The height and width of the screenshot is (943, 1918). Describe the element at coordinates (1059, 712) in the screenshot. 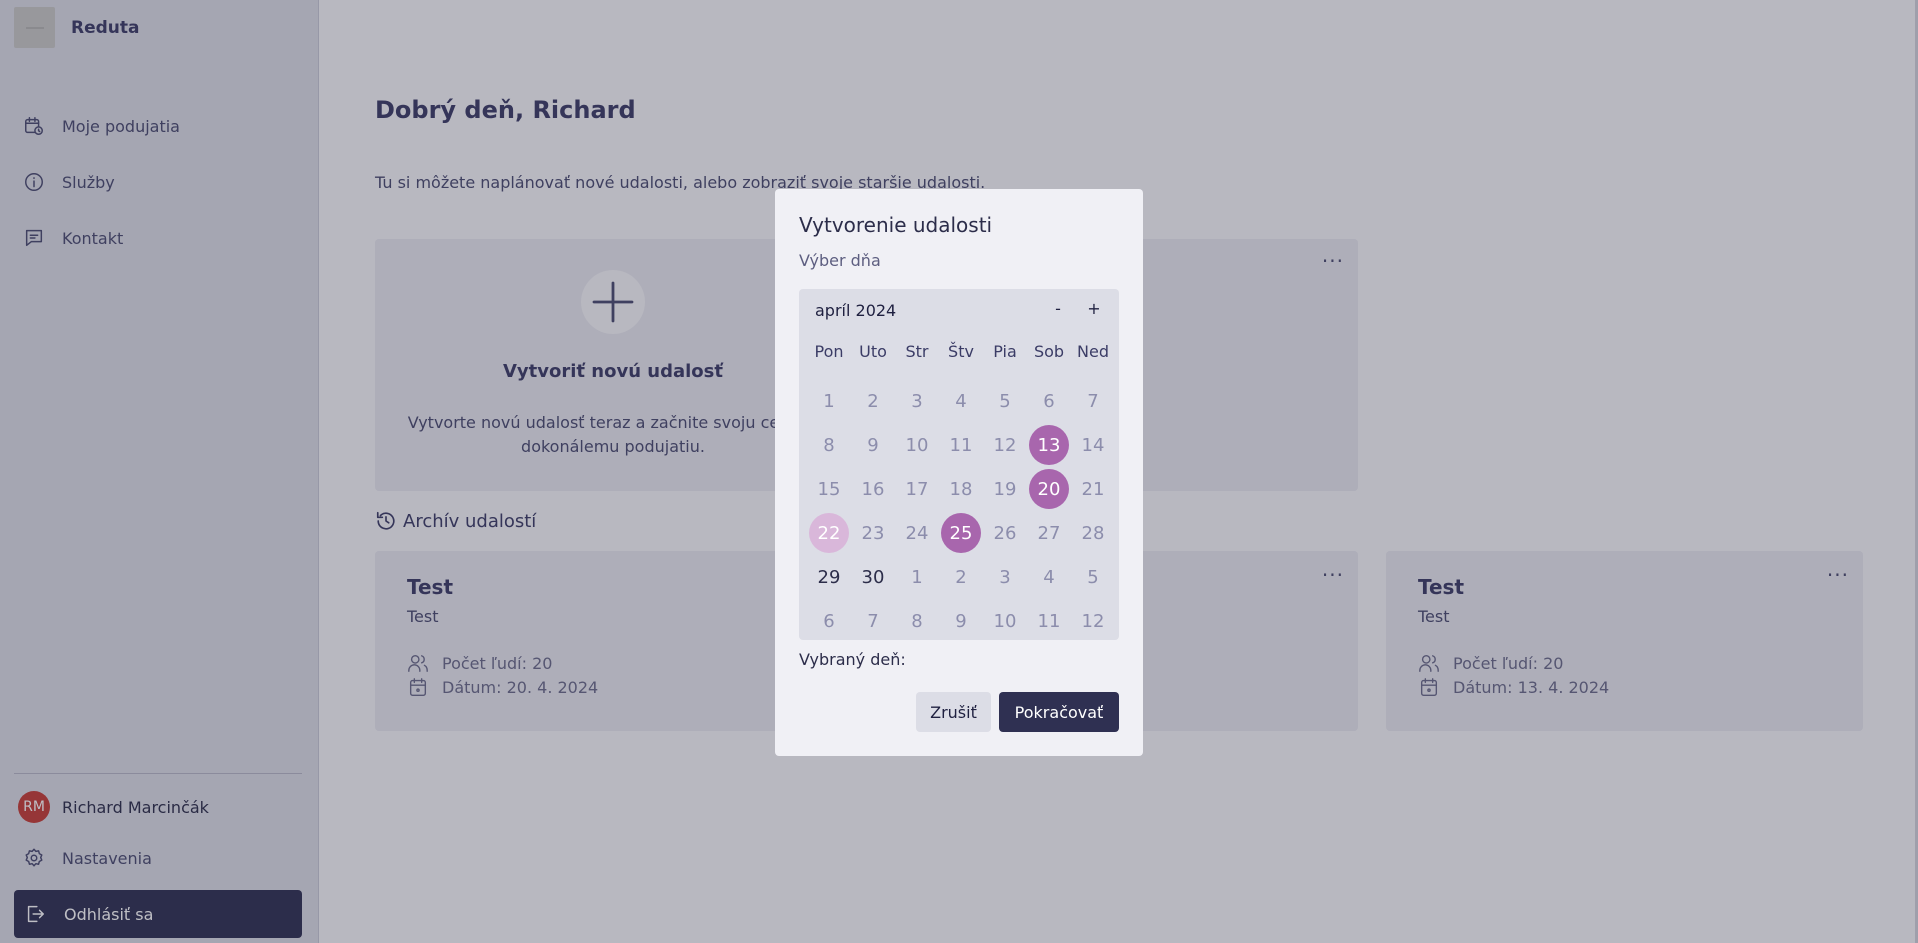

I see `continue-button: Pokračovať` at that location.